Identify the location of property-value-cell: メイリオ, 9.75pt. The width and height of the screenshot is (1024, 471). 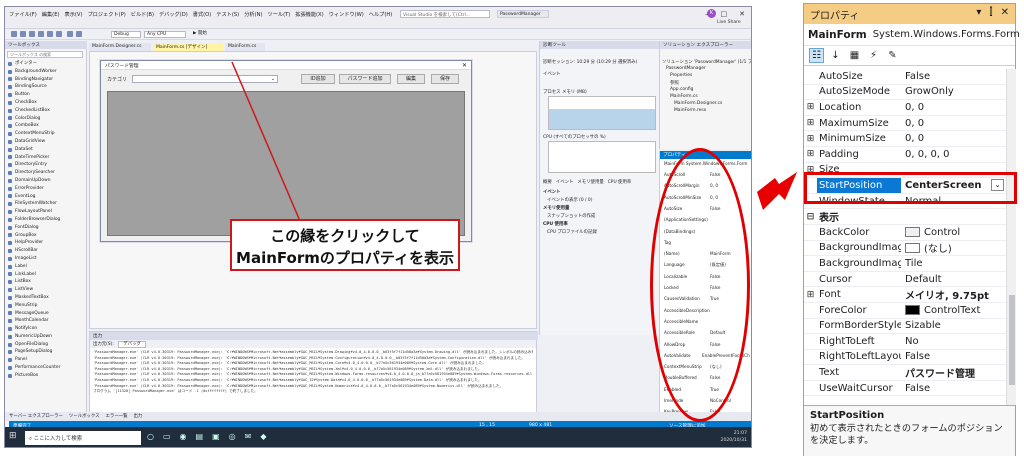
(953, 294).